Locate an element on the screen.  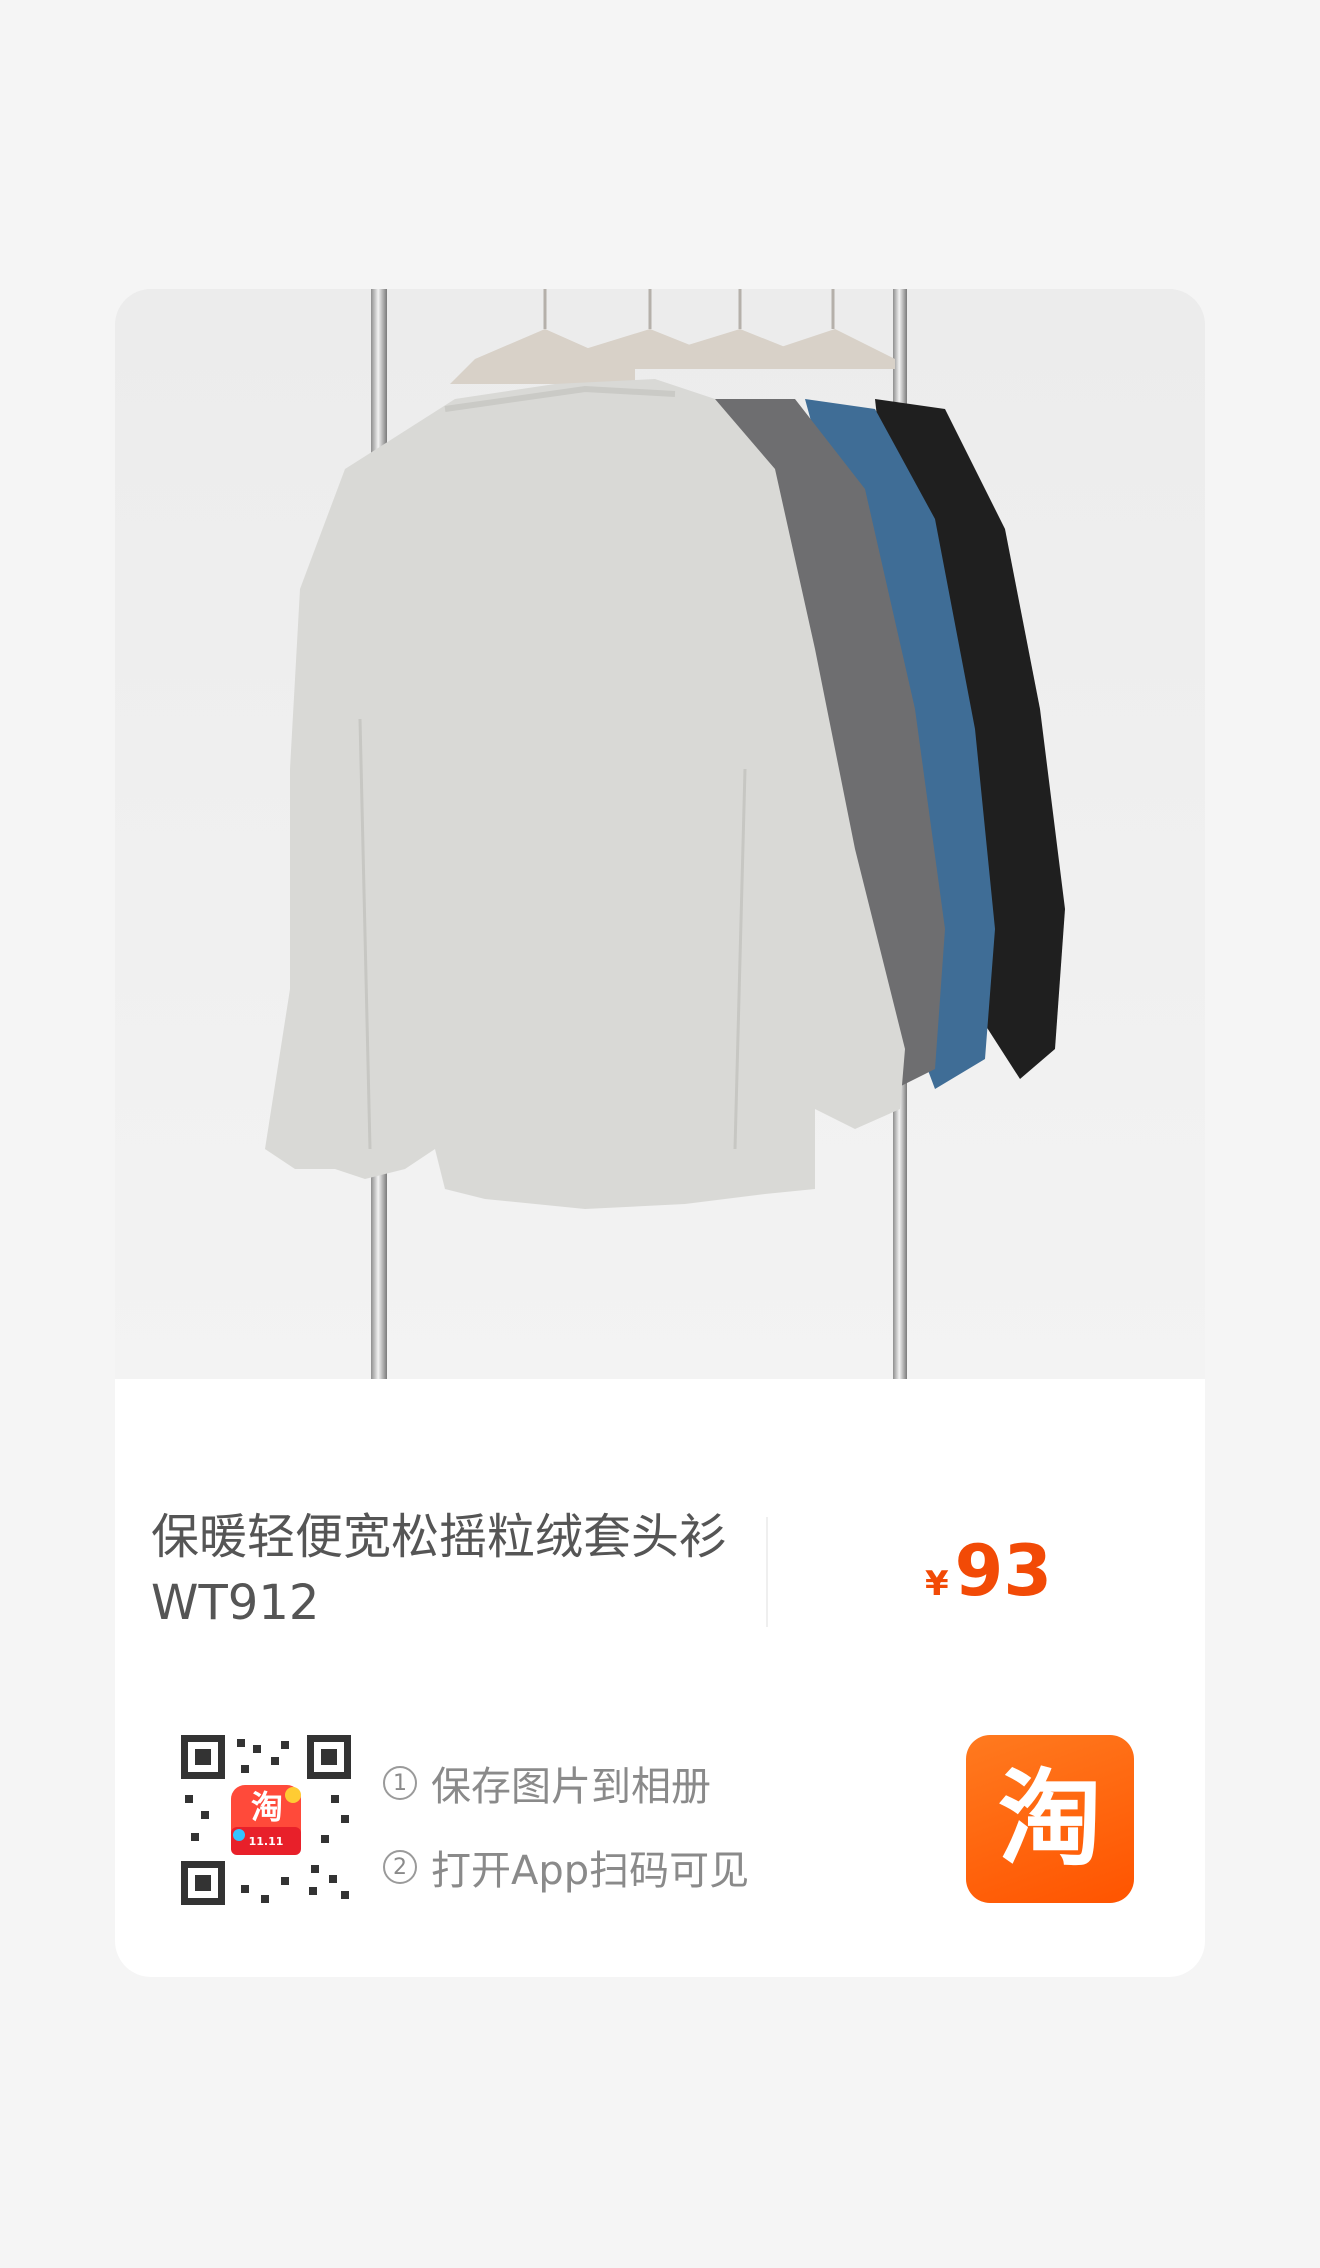
price-amount: 93 is located at coordinates (1003, 1571).